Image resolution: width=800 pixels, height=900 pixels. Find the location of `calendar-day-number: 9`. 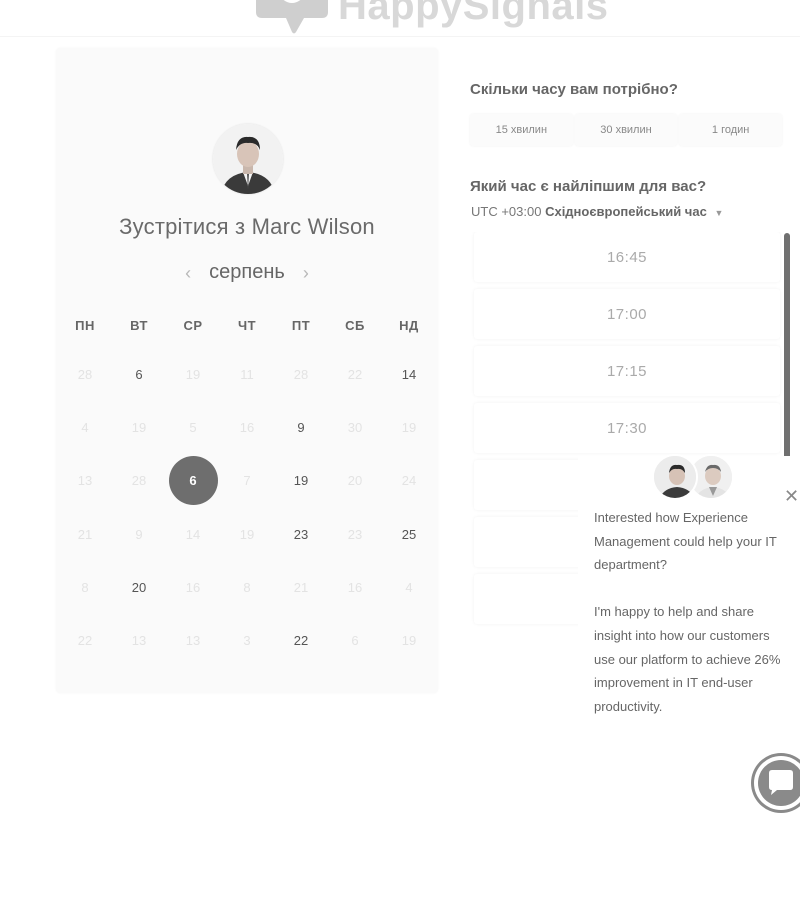

calendar-day-number: 9 is located at coordinates (139, 534).